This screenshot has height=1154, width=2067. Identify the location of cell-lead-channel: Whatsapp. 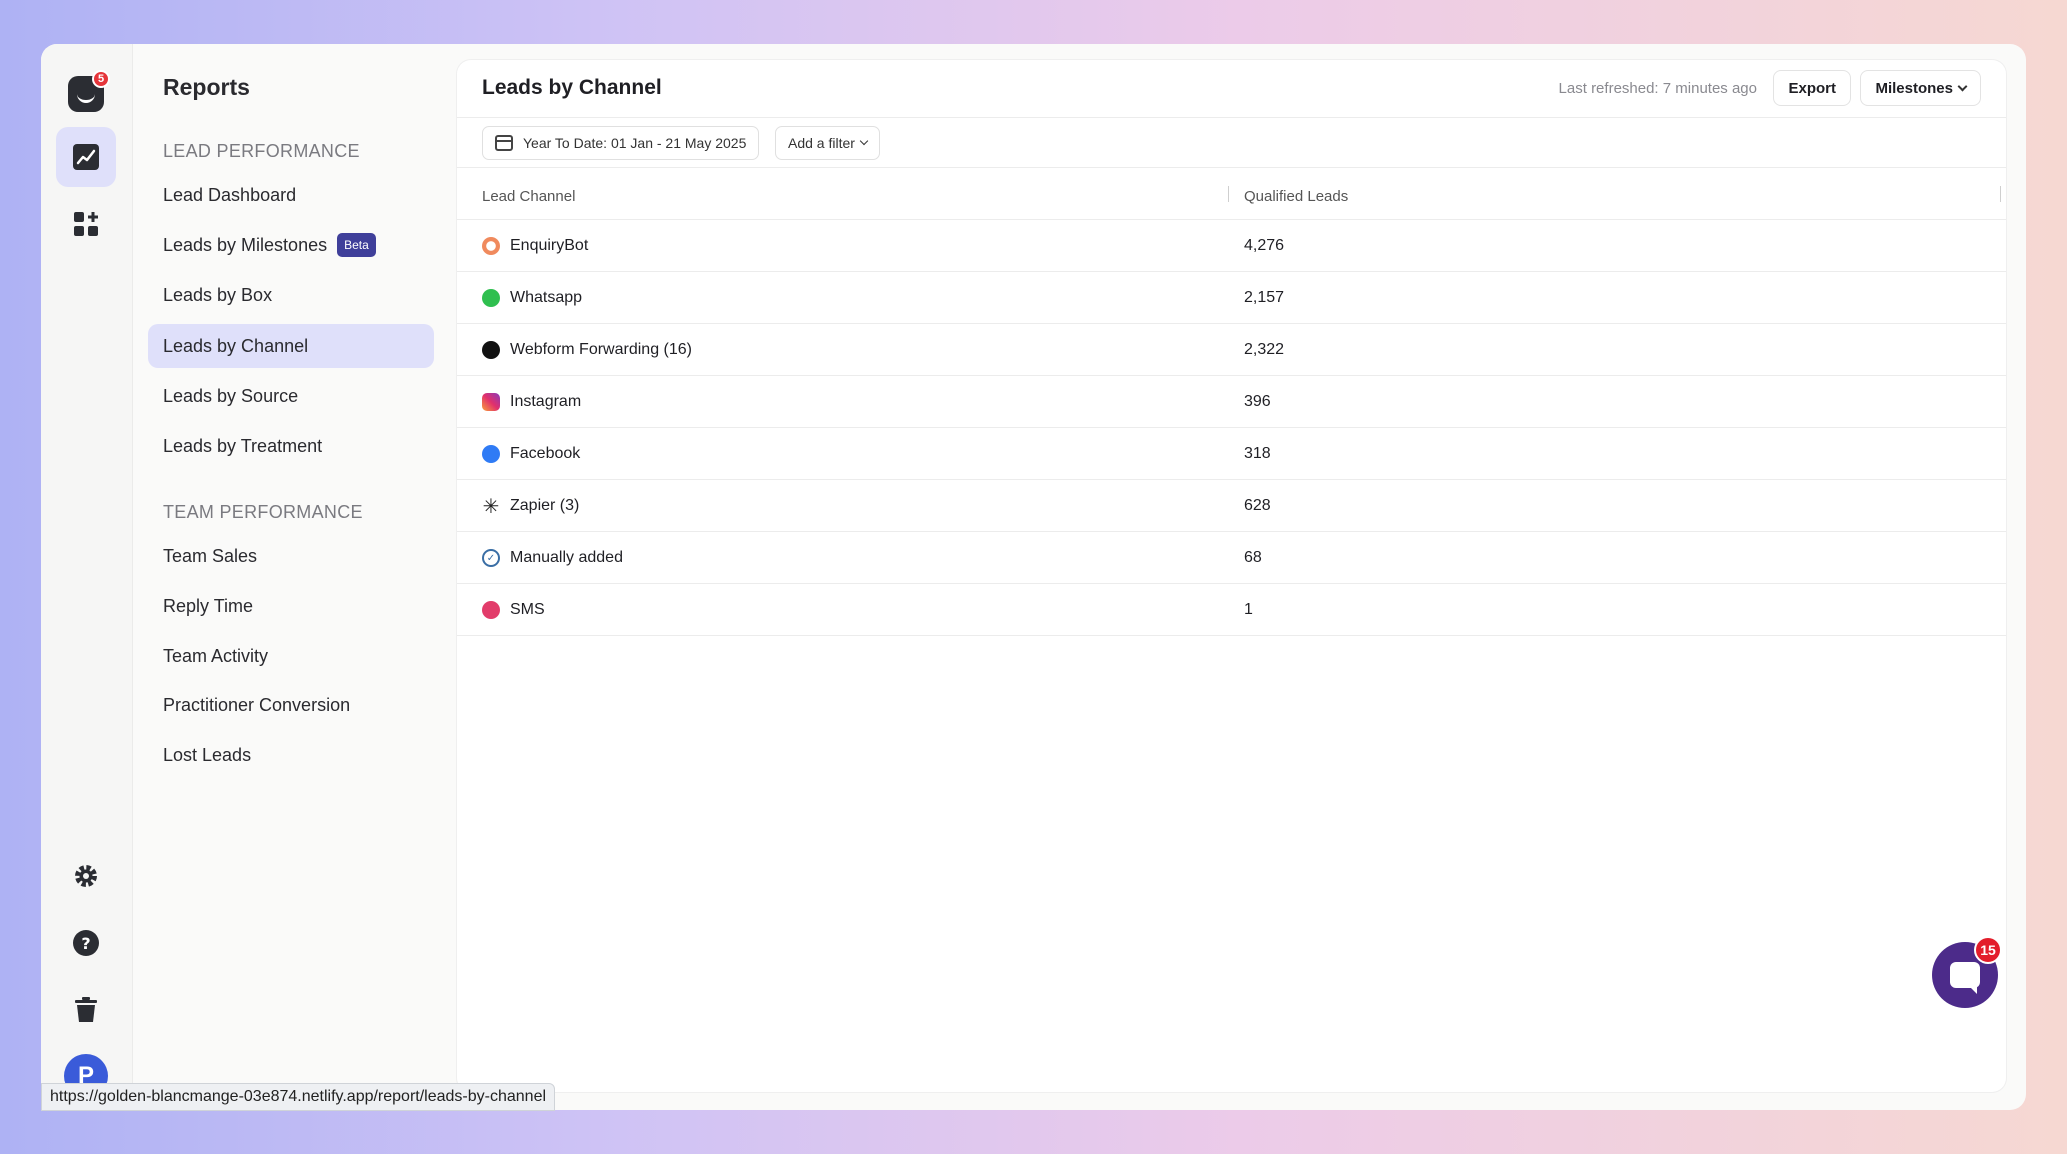
(532, 298).